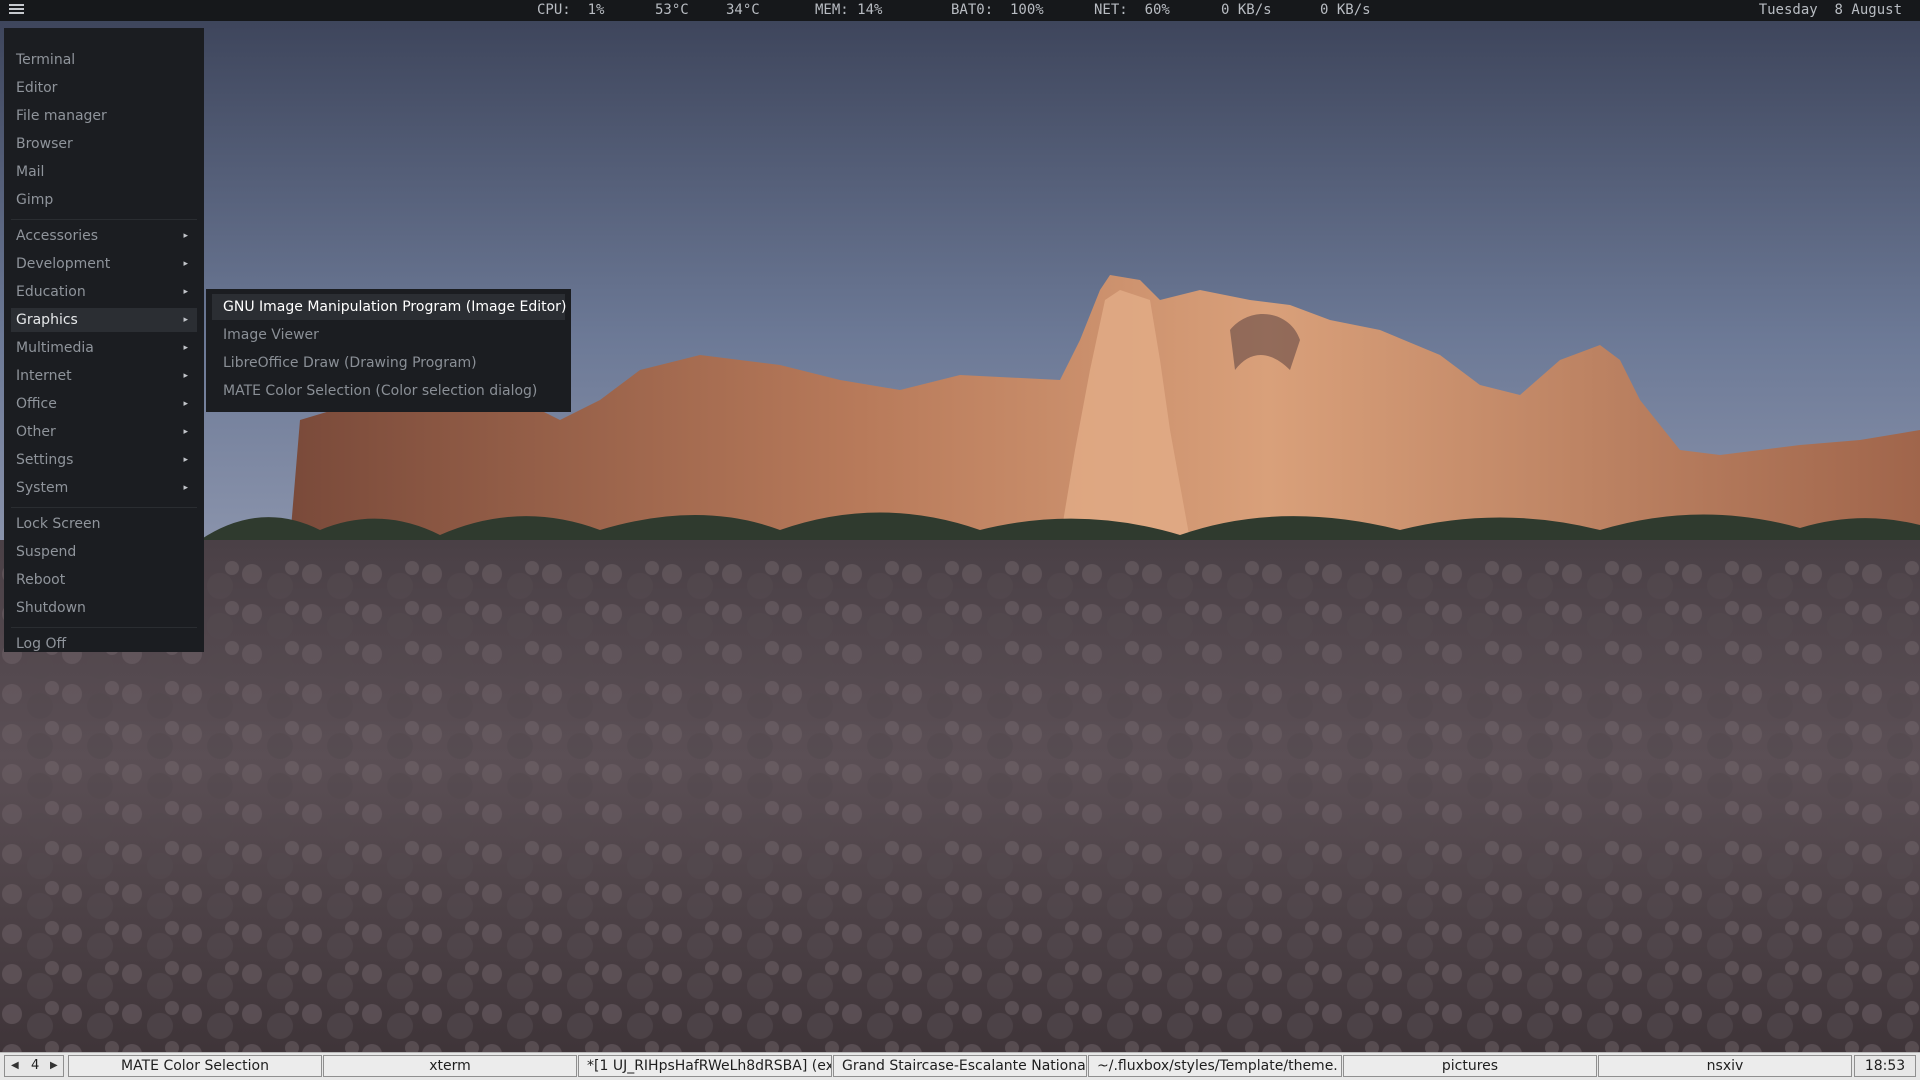 The height and width of the screenshot is (1080, 1920). What do you see at coordinates (104, 580) in the screenshot?
I see `menu-item-reboot: Reboot` at bounding box center [104, 580].